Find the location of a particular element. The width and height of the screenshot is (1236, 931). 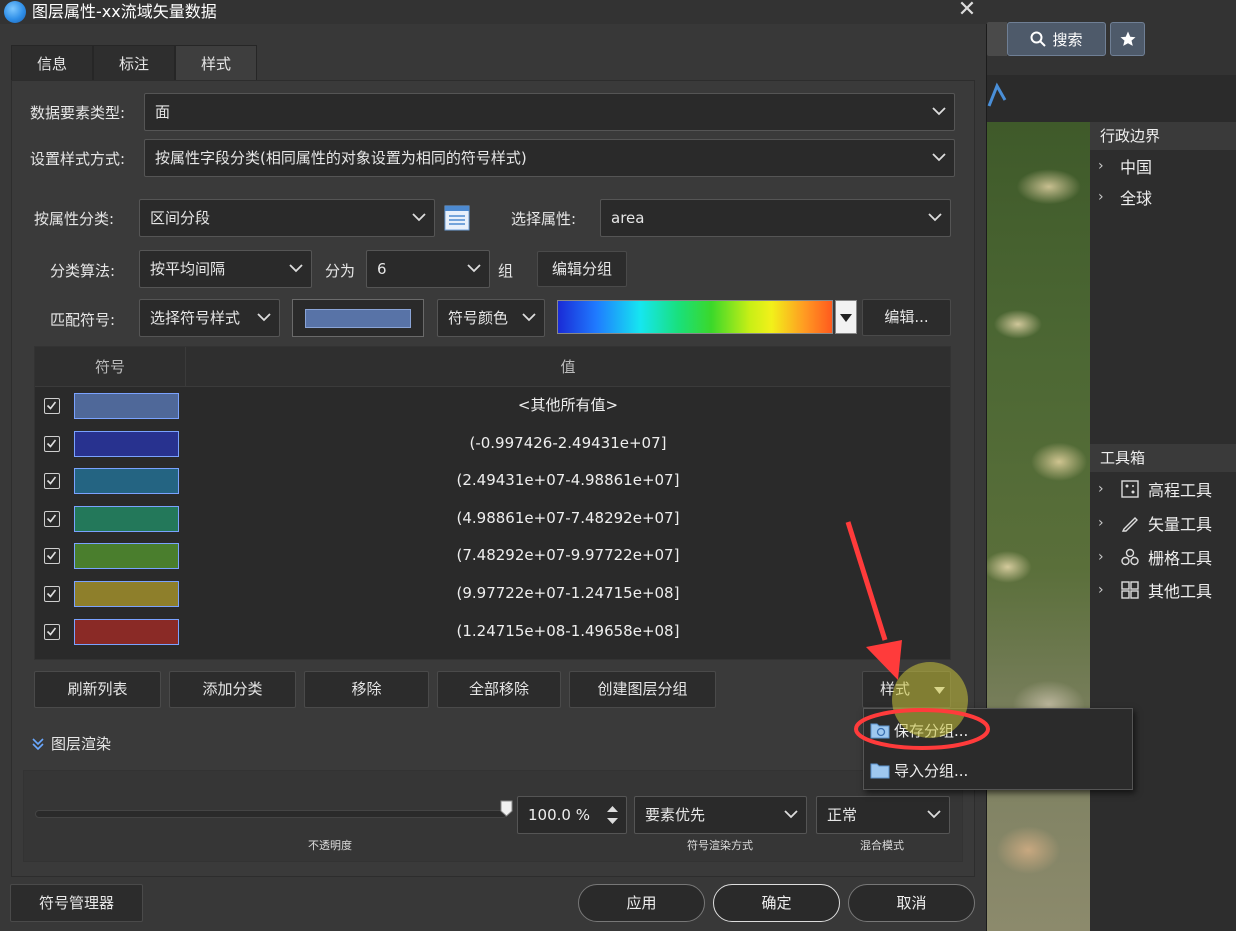

style-mode-select: 按属性字段分类(相同属性的对象设置为相同的符号样式) is located at coordinates (549, 158).